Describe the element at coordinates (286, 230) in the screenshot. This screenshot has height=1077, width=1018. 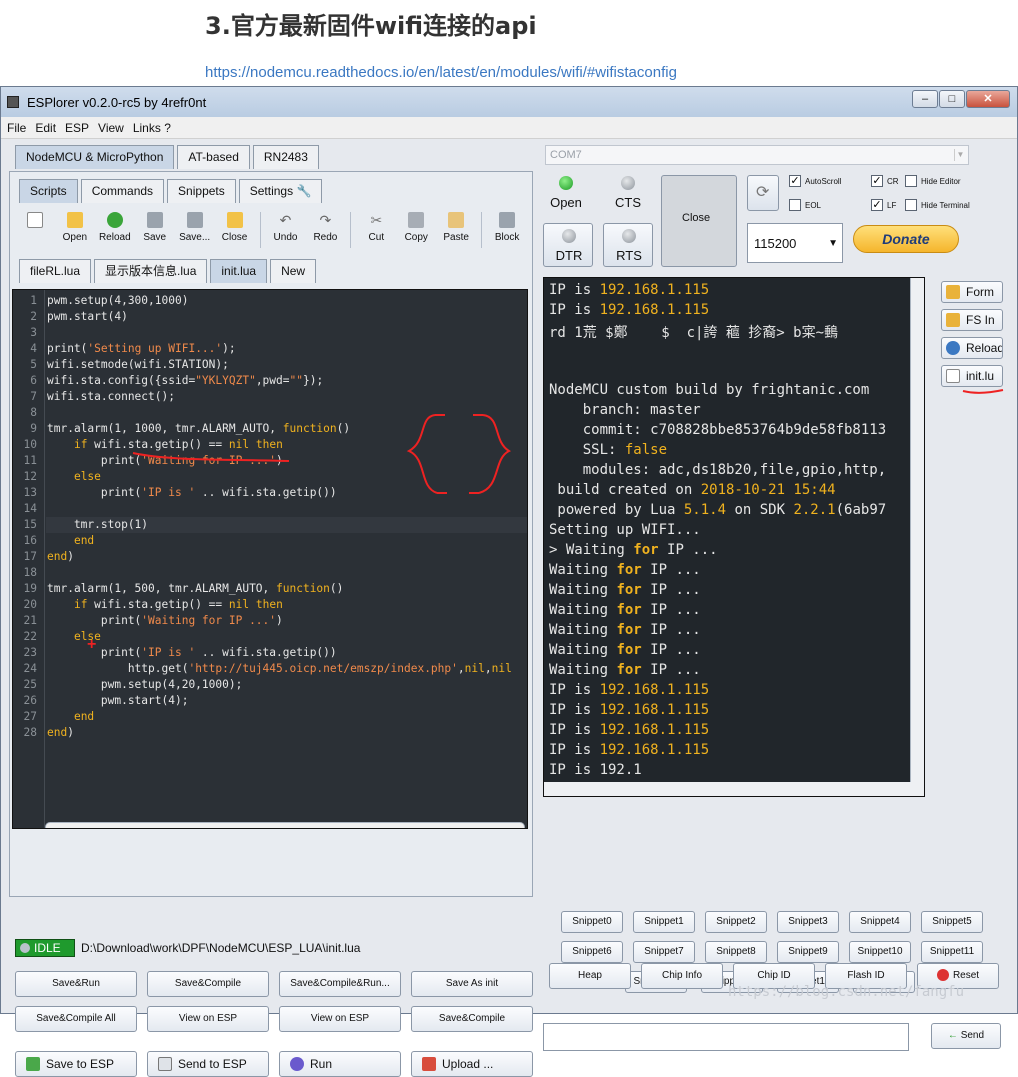
I see `undo-button: ↶ Undo` at that location.